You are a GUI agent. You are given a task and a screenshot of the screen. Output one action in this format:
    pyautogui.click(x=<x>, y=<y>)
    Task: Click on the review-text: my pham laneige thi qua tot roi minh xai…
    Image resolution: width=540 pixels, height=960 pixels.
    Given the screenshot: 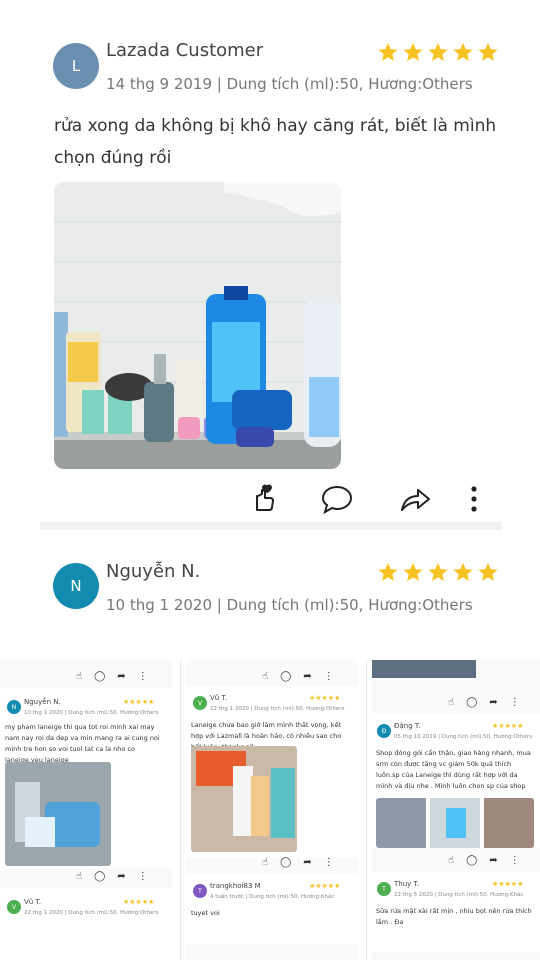 What is the action you would take?
    pyautogui.click(x=82, y=743)
    